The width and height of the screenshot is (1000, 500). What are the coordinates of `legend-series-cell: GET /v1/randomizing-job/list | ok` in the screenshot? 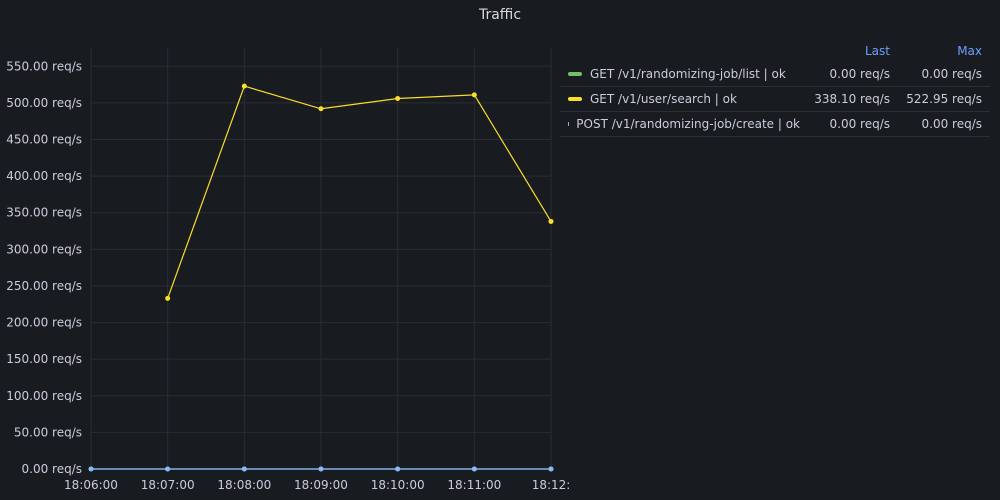 It's located at (680, 74).